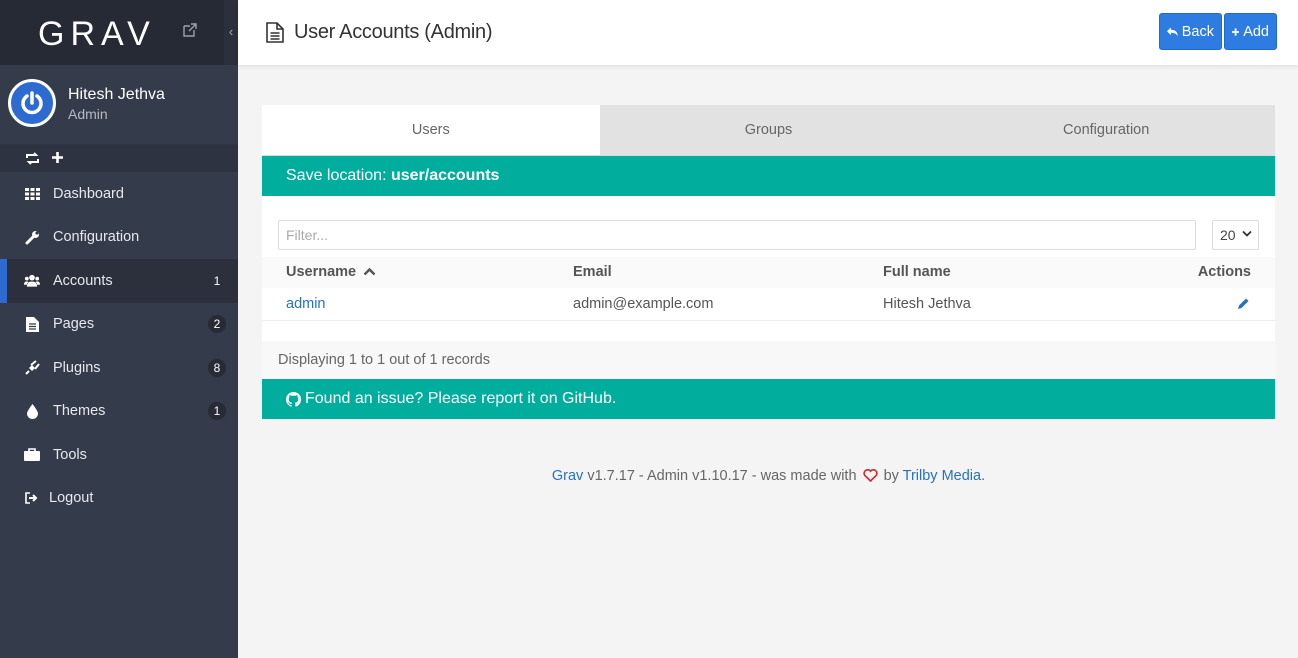 Image resolution: width=1298 pixels, height=658 pixels. Describe the element at coordinates (32, 237) in the screenshot. I see `wrench-icon` at that location.